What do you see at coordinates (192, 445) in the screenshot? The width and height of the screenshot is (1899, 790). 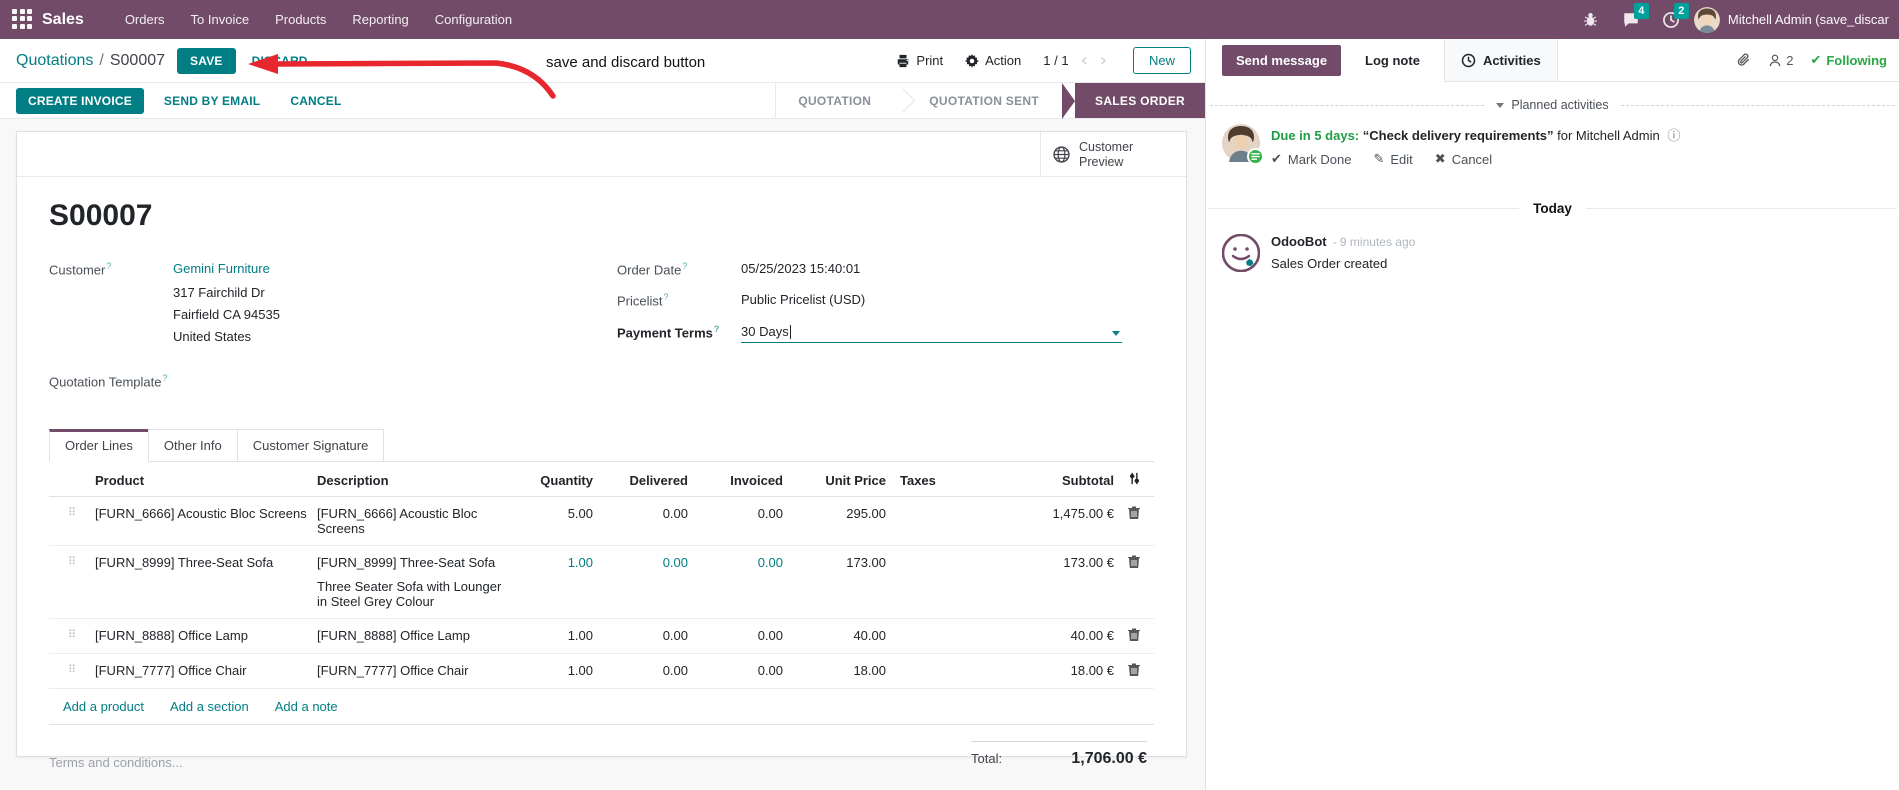 I see `tab-other-info: Other Info` at bounding box center [192, 445].